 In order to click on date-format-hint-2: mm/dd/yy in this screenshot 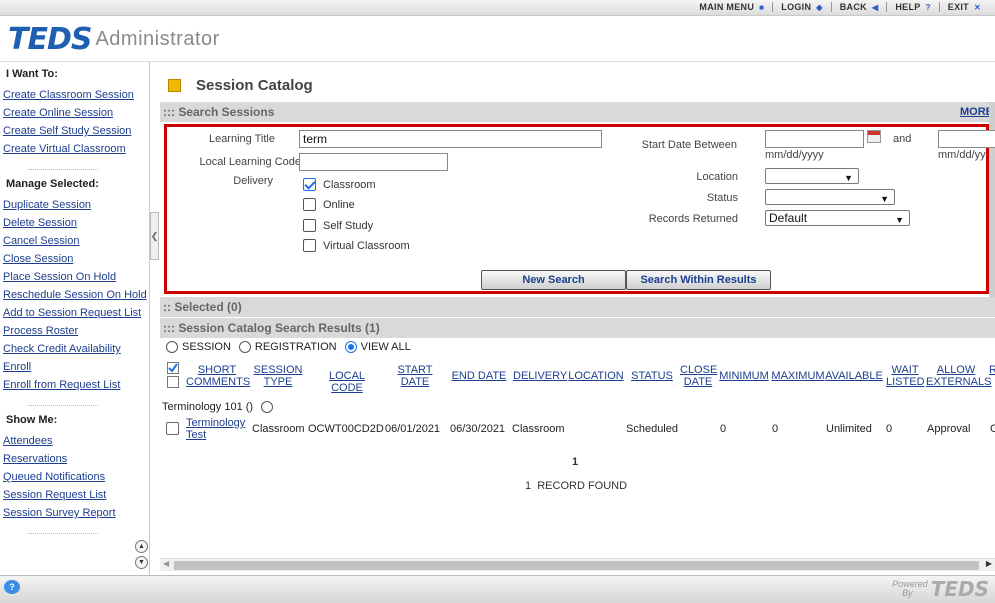, I will do `click(962, 155)`.